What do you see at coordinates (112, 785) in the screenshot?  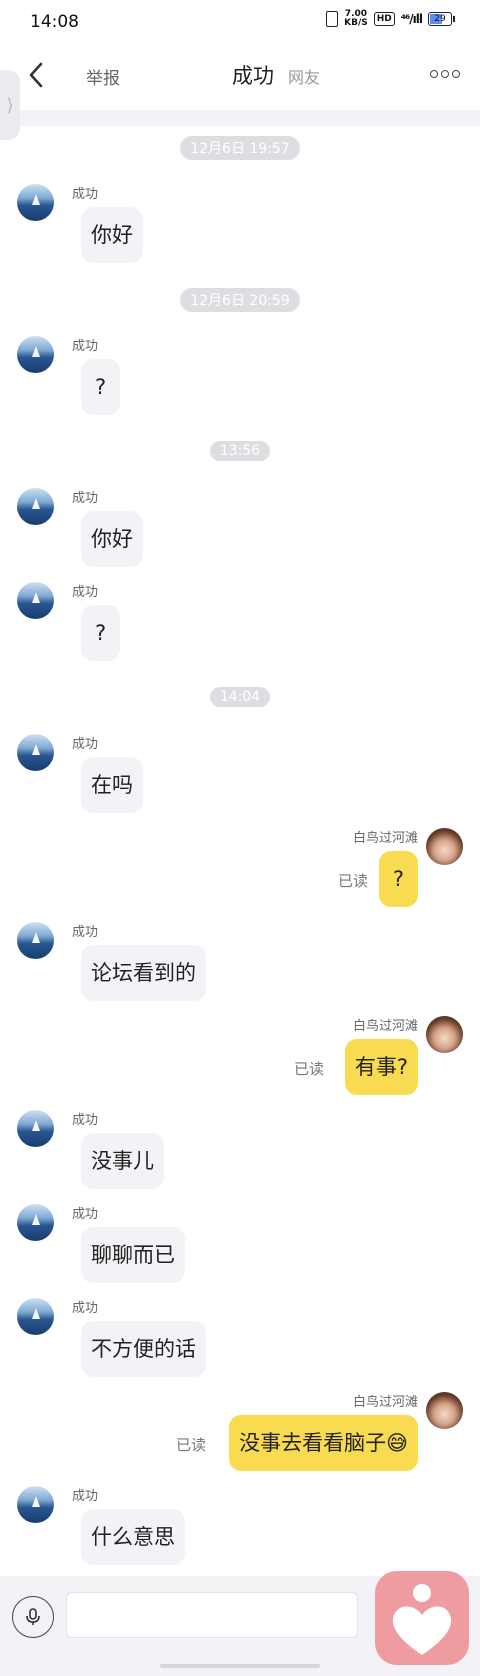 I see `message-bubble: 在吗` at bounding box center [112, 785].